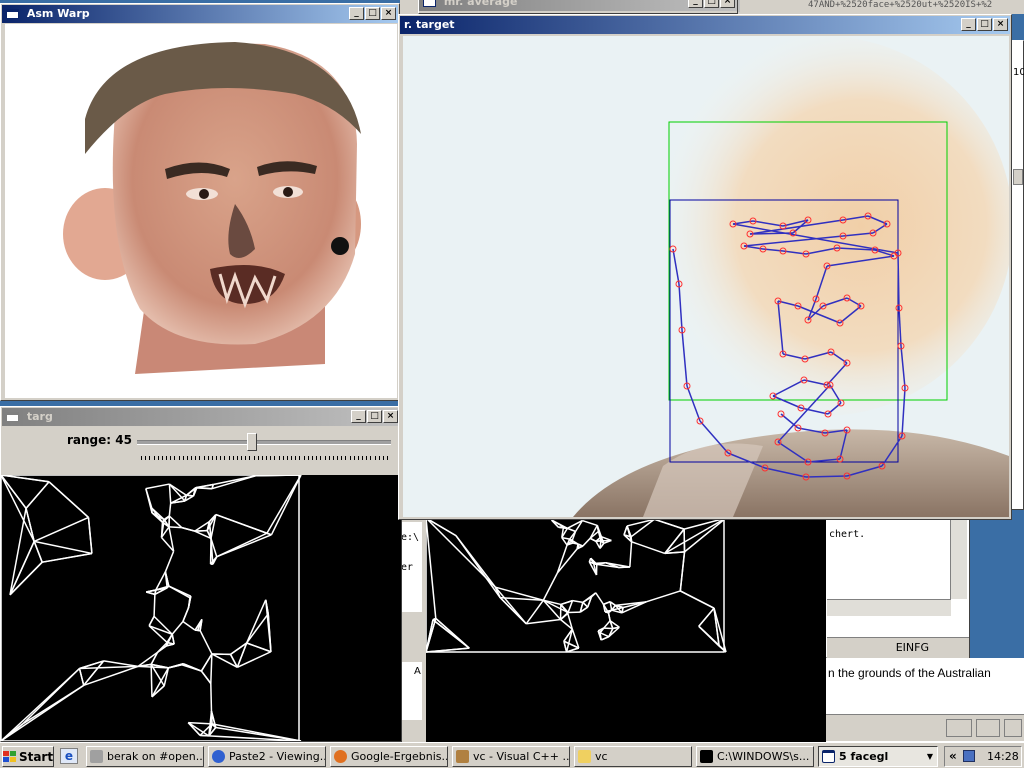  Describe the element at coordinates (578, 7) in the screenshot. I see `mr-average-window: mr. average _ □ ×` at that location.